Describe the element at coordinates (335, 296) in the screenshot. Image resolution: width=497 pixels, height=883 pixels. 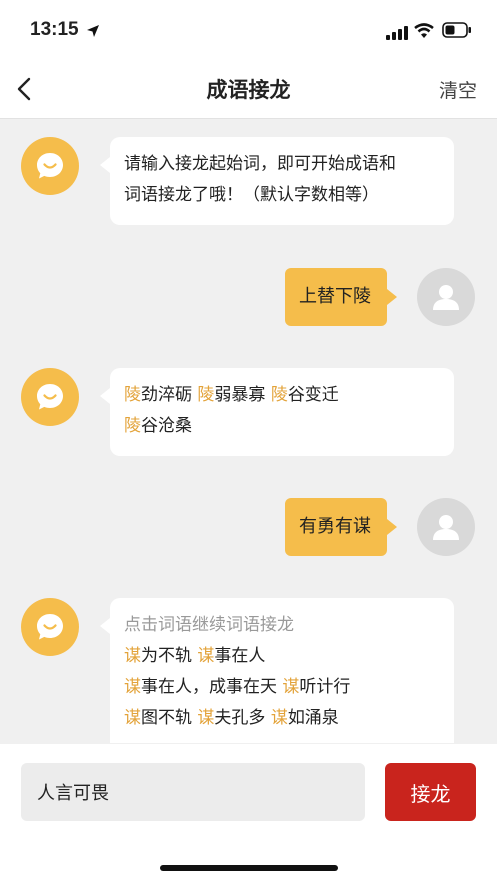
I see `message-text: 上替下陵` at that location.